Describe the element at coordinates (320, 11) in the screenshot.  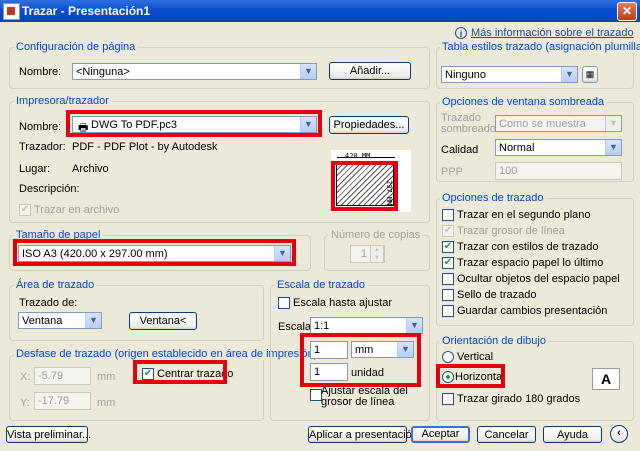
I see `title-bar: Trazar - Presentación1 ✕` at that location.